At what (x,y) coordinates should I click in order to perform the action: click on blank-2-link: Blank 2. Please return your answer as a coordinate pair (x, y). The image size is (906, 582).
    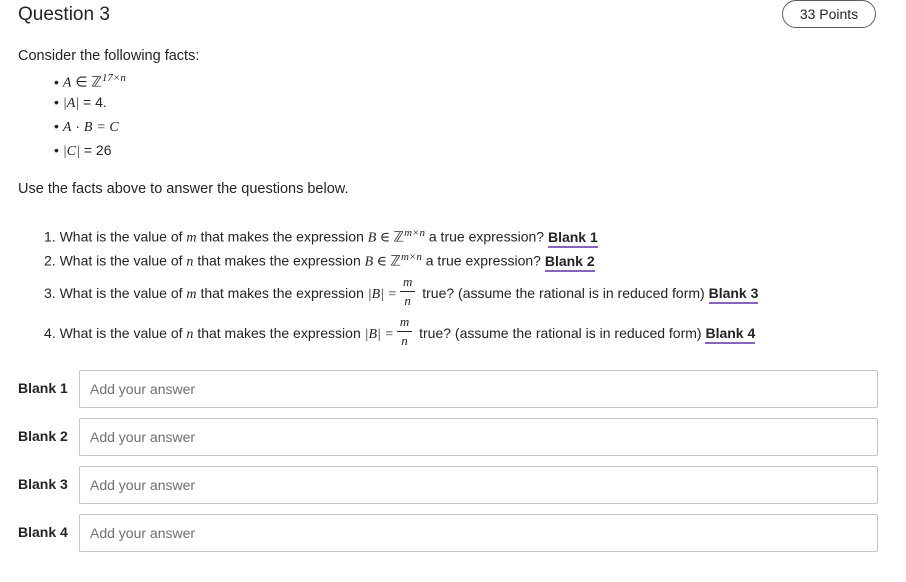
    Looking at the image, I should click on (569, 262).